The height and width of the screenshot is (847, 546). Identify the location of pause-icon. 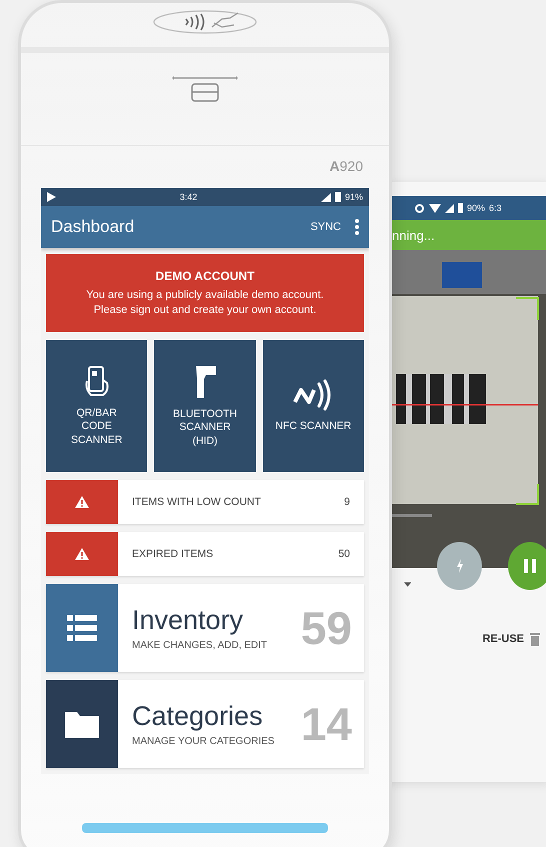
(530, 566).